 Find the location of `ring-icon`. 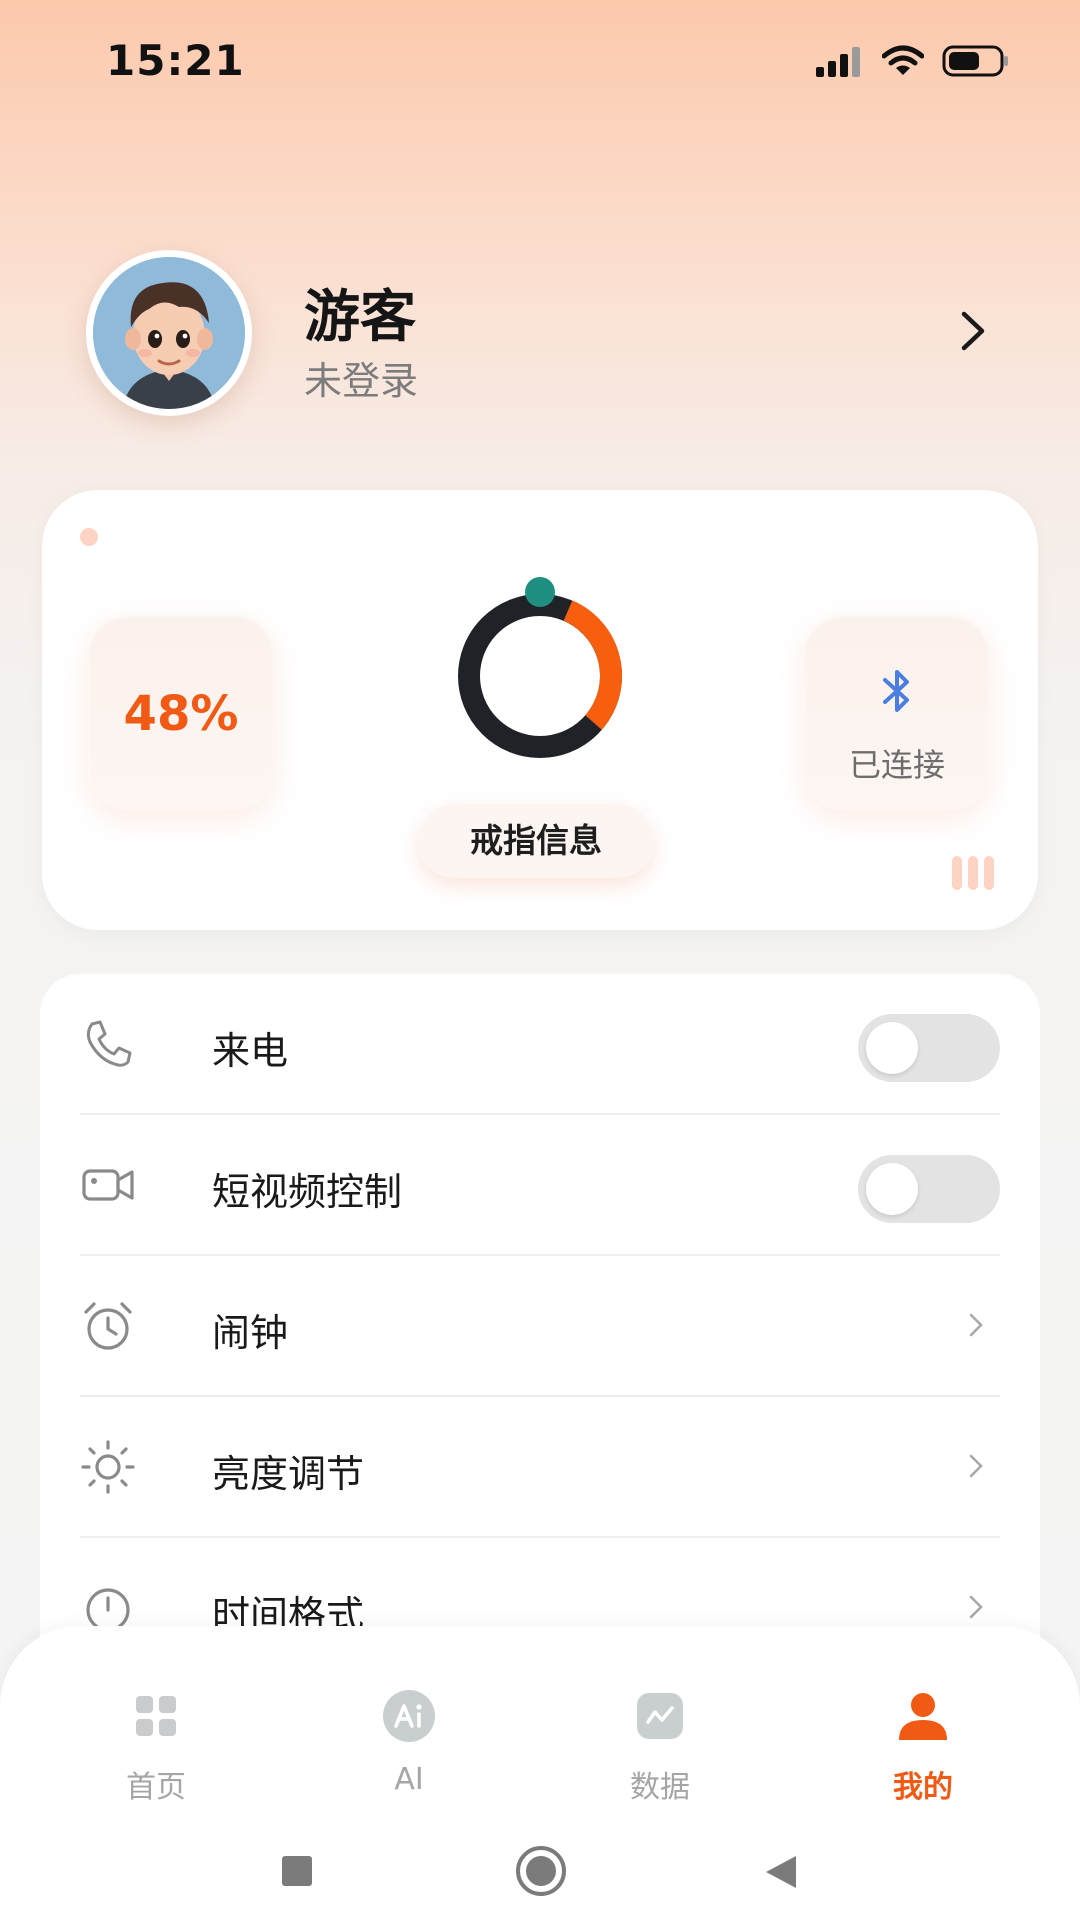

ring-icon is located at coordinates (540, 667).